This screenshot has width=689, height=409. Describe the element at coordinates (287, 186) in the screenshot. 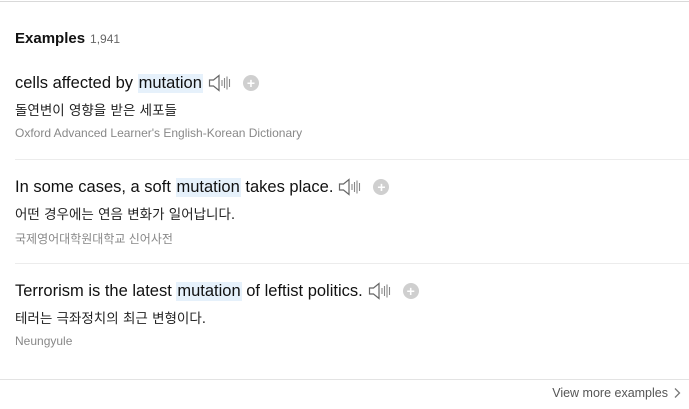

I see `sentence-text: takes place.` at that location.